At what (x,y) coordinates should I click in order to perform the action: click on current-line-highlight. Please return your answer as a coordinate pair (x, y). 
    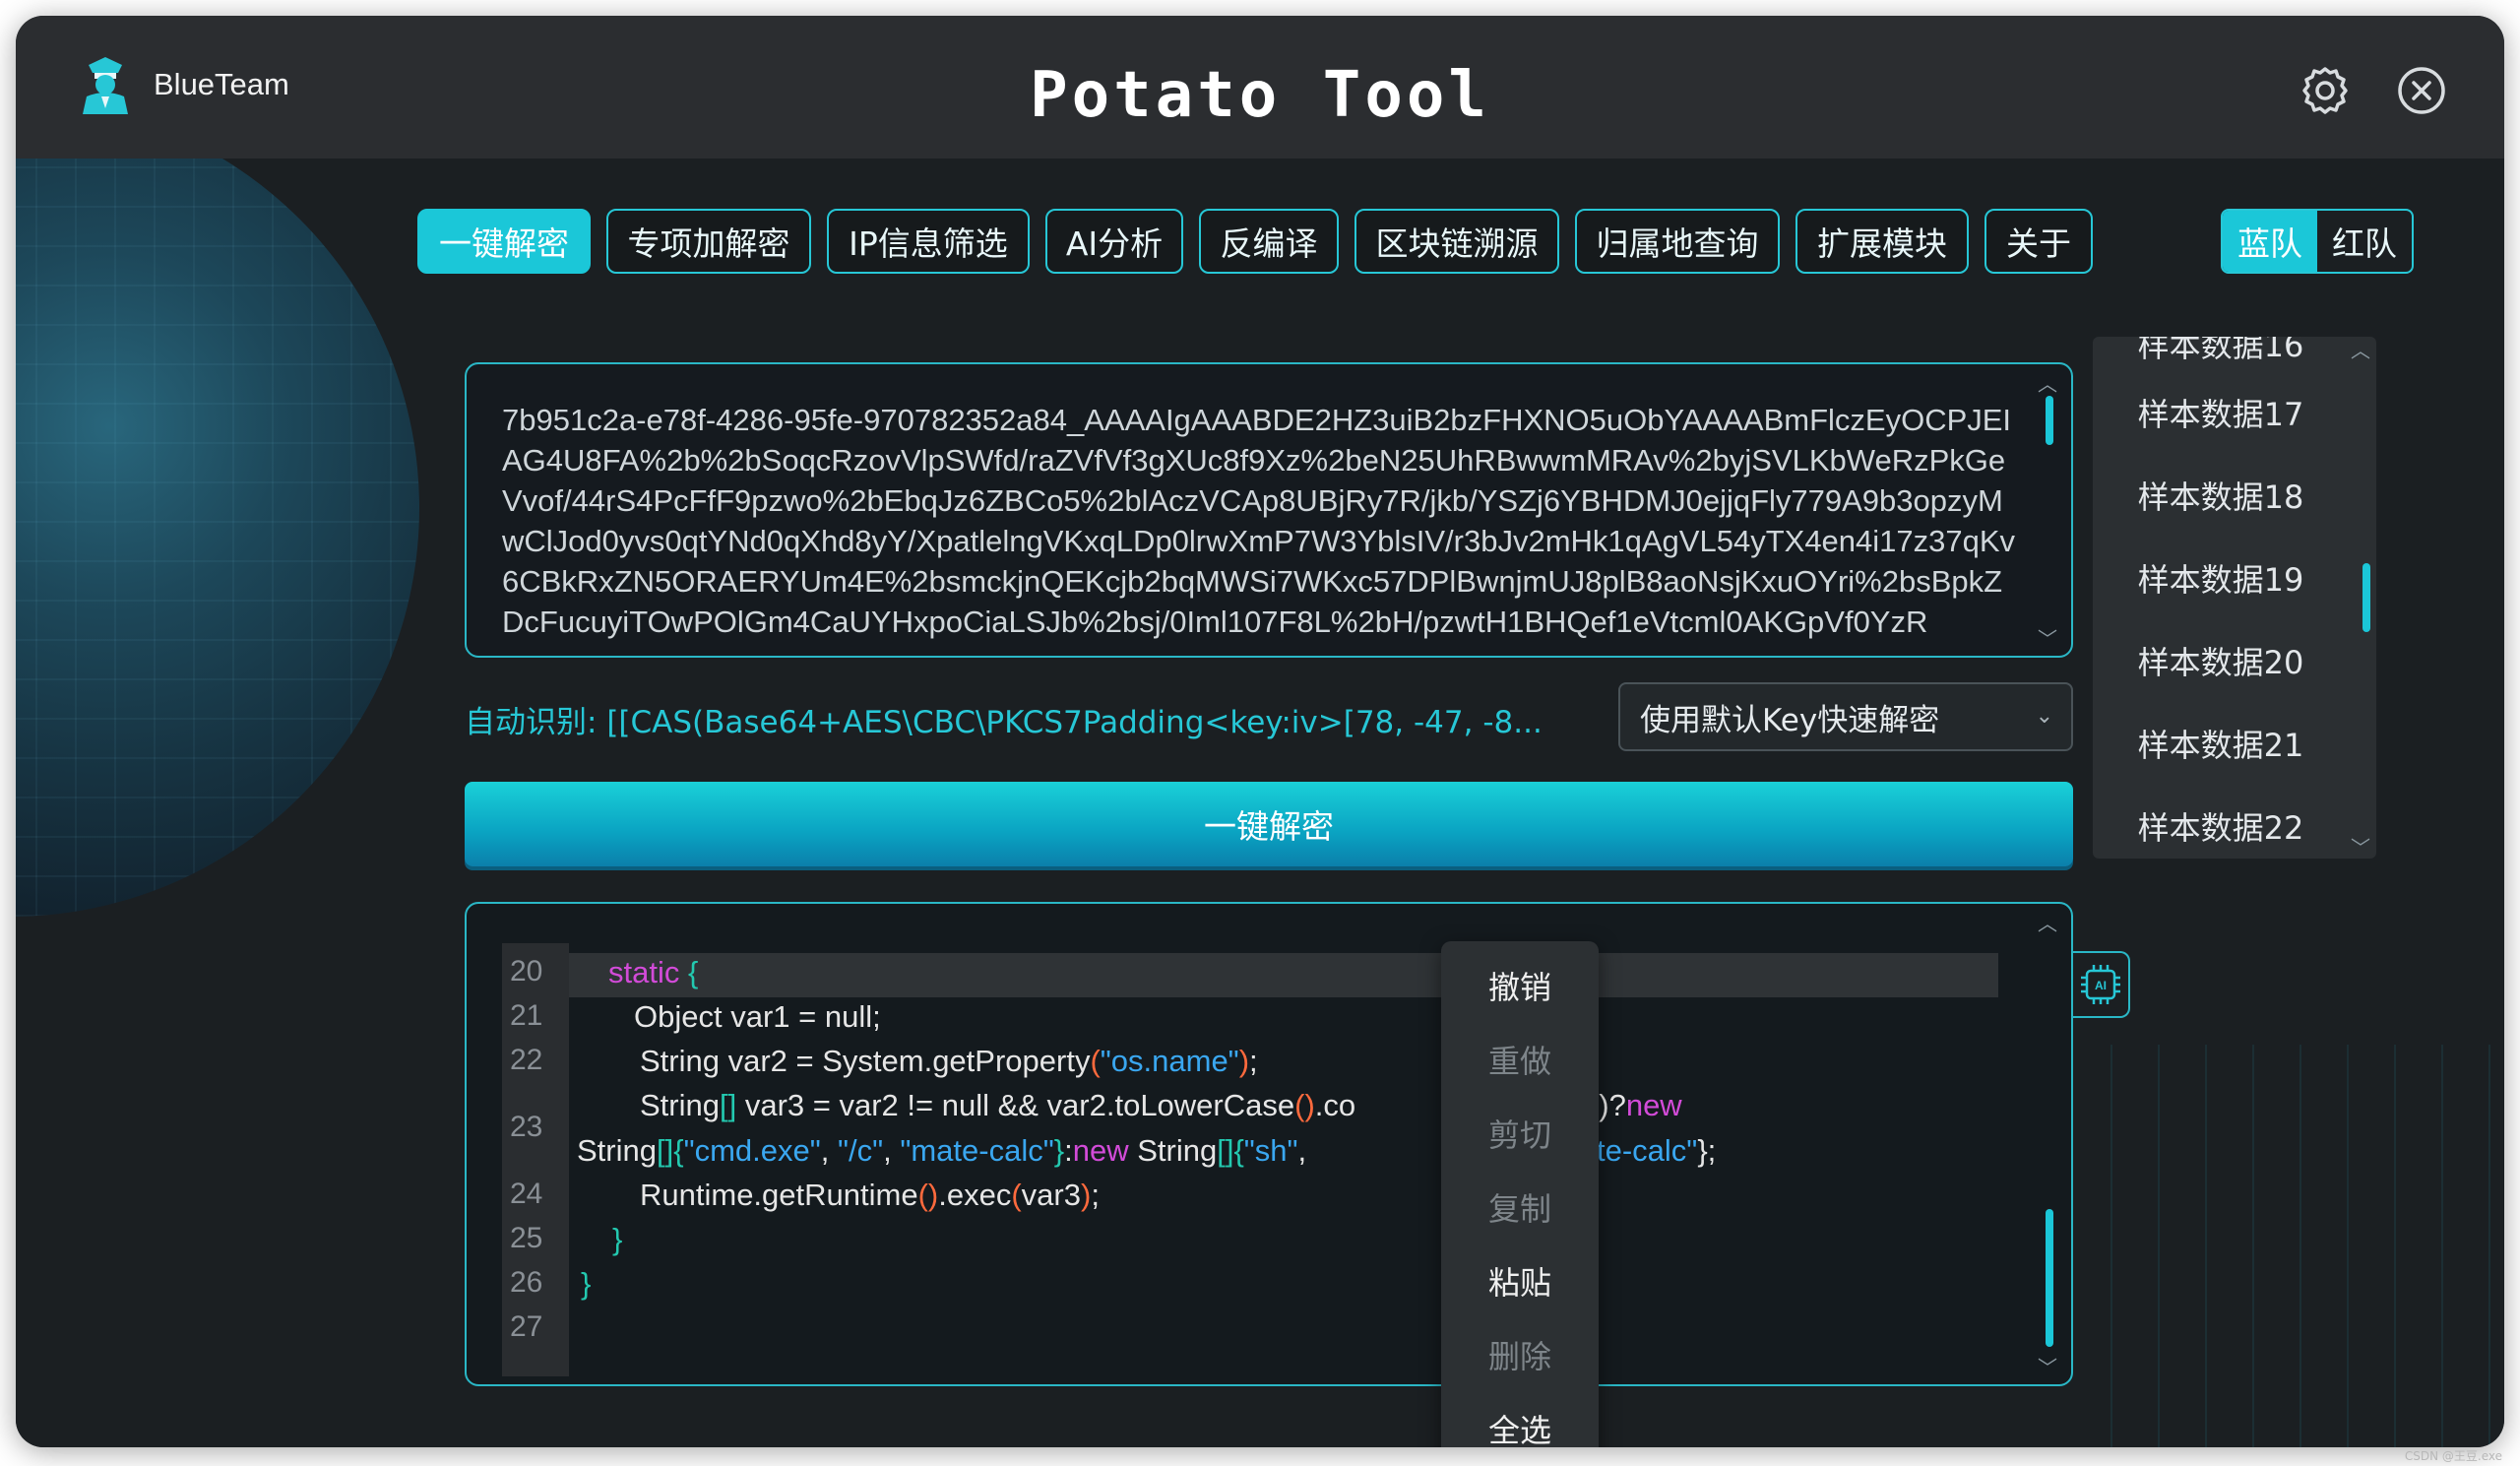
    Looking at the image, I should click on (1283, 975).